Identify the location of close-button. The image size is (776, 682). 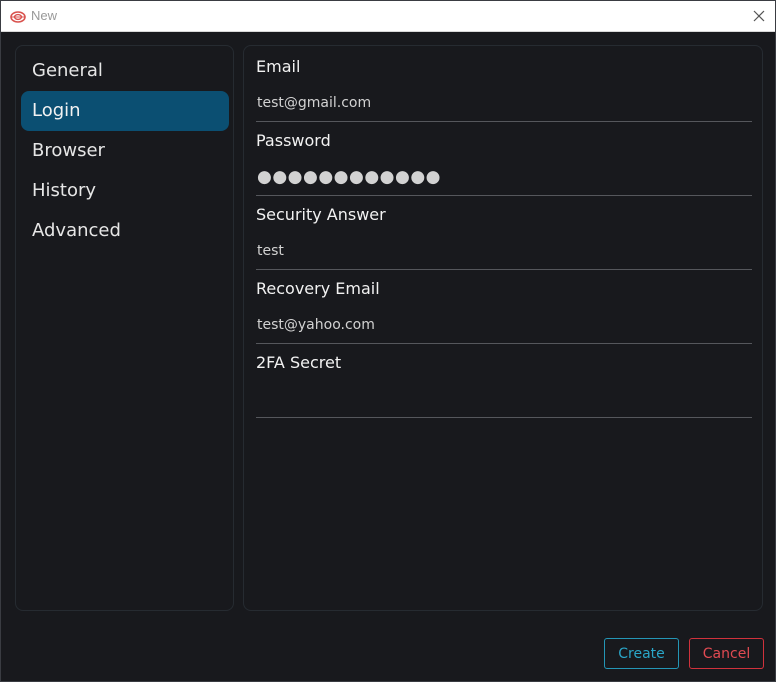
(759, 16).